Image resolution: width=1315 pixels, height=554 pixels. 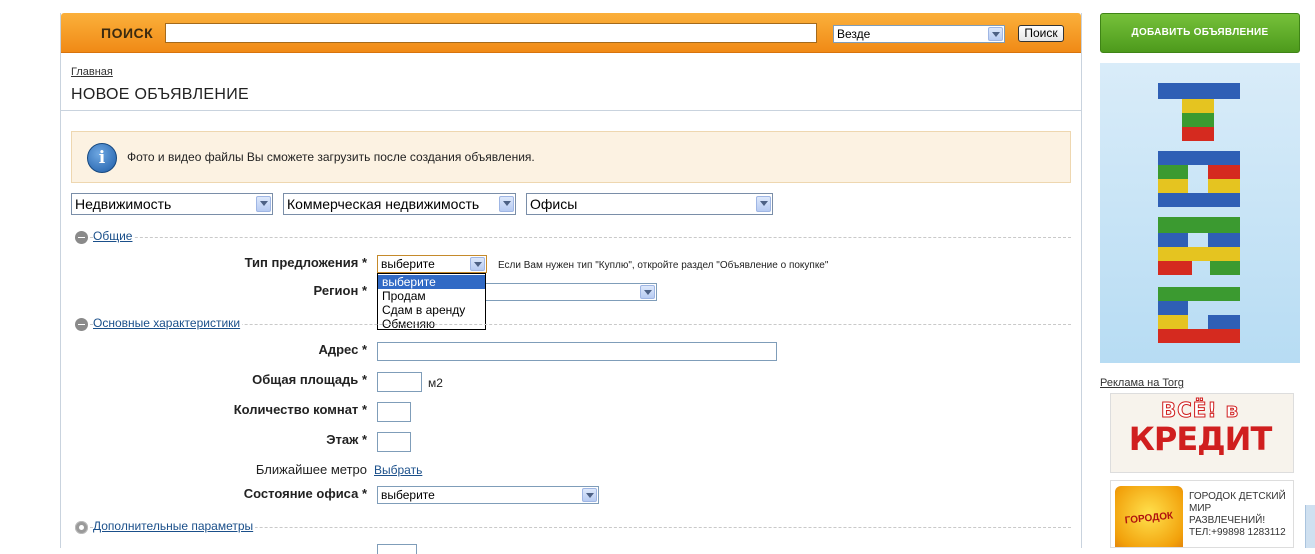 I want to click on area-unit: м2, so click(x=435, y=383).